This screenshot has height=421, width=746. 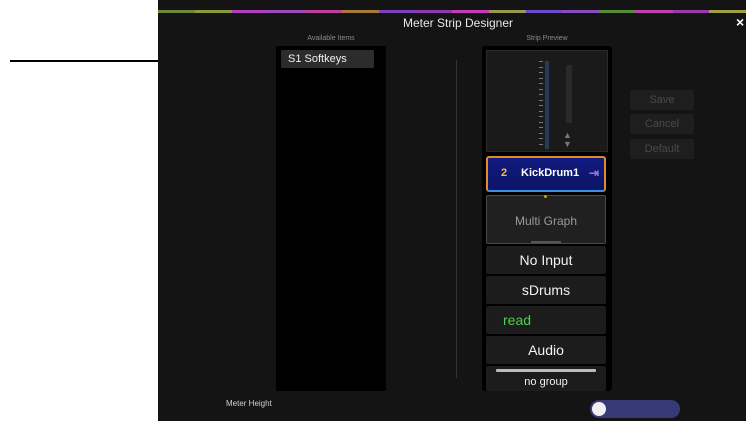 I want to click on meter-peak-track, so click(x=569, y=94).